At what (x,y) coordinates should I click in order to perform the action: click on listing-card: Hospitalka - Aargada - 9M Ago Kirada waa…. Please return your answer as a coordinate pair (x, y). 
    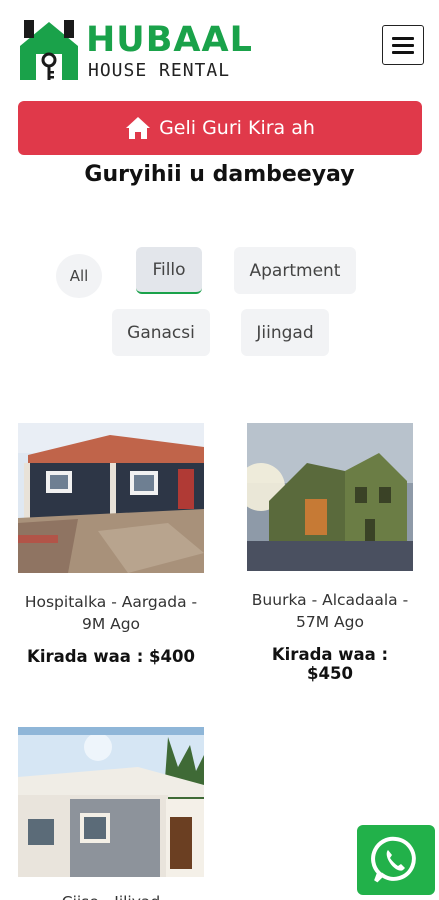
    Looking at the image, I should click on (111, 544).